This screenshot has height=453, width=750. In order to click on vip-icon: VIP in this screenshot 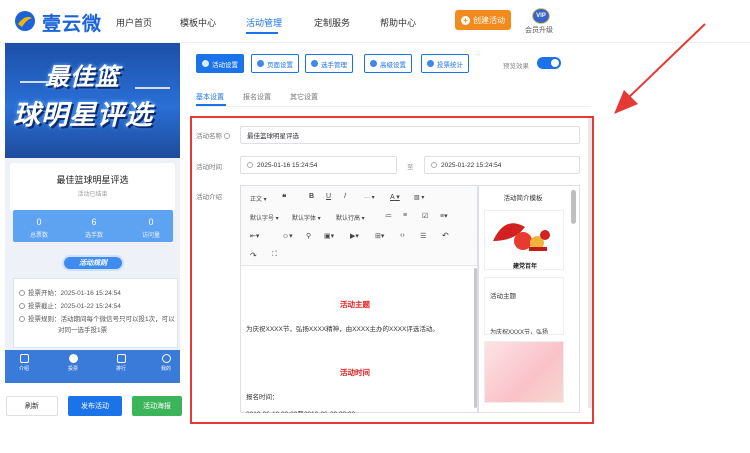, I will do `click(541, 16)`.